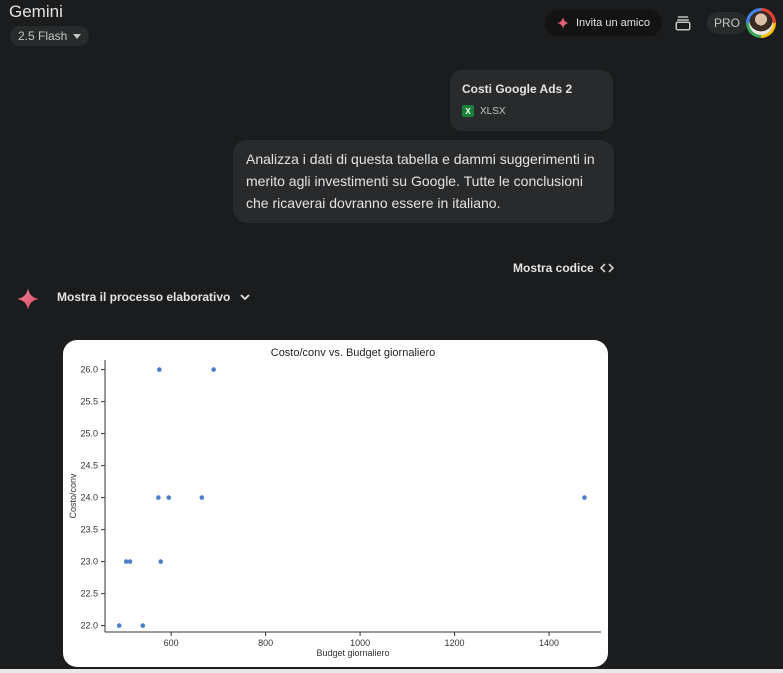 The height and width of the screenshot is (673, 783). What do you see at coordinates (360, 643) in the screenshot?
I see `x-tick-label: 1000` at bounding box center [360, 643].